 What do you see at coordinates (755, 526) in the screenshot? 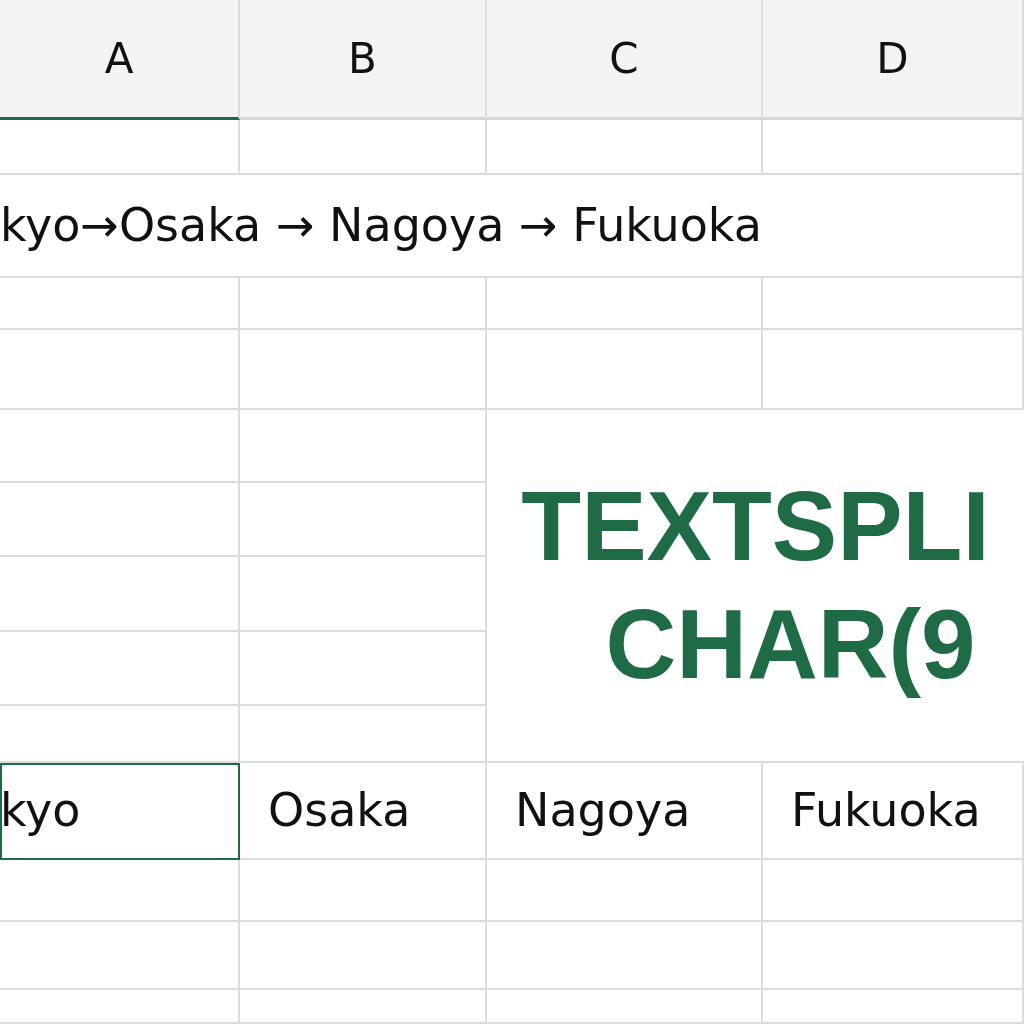
I see `overlay-title: TEXTSPLI` at bounding box center [755, 526].